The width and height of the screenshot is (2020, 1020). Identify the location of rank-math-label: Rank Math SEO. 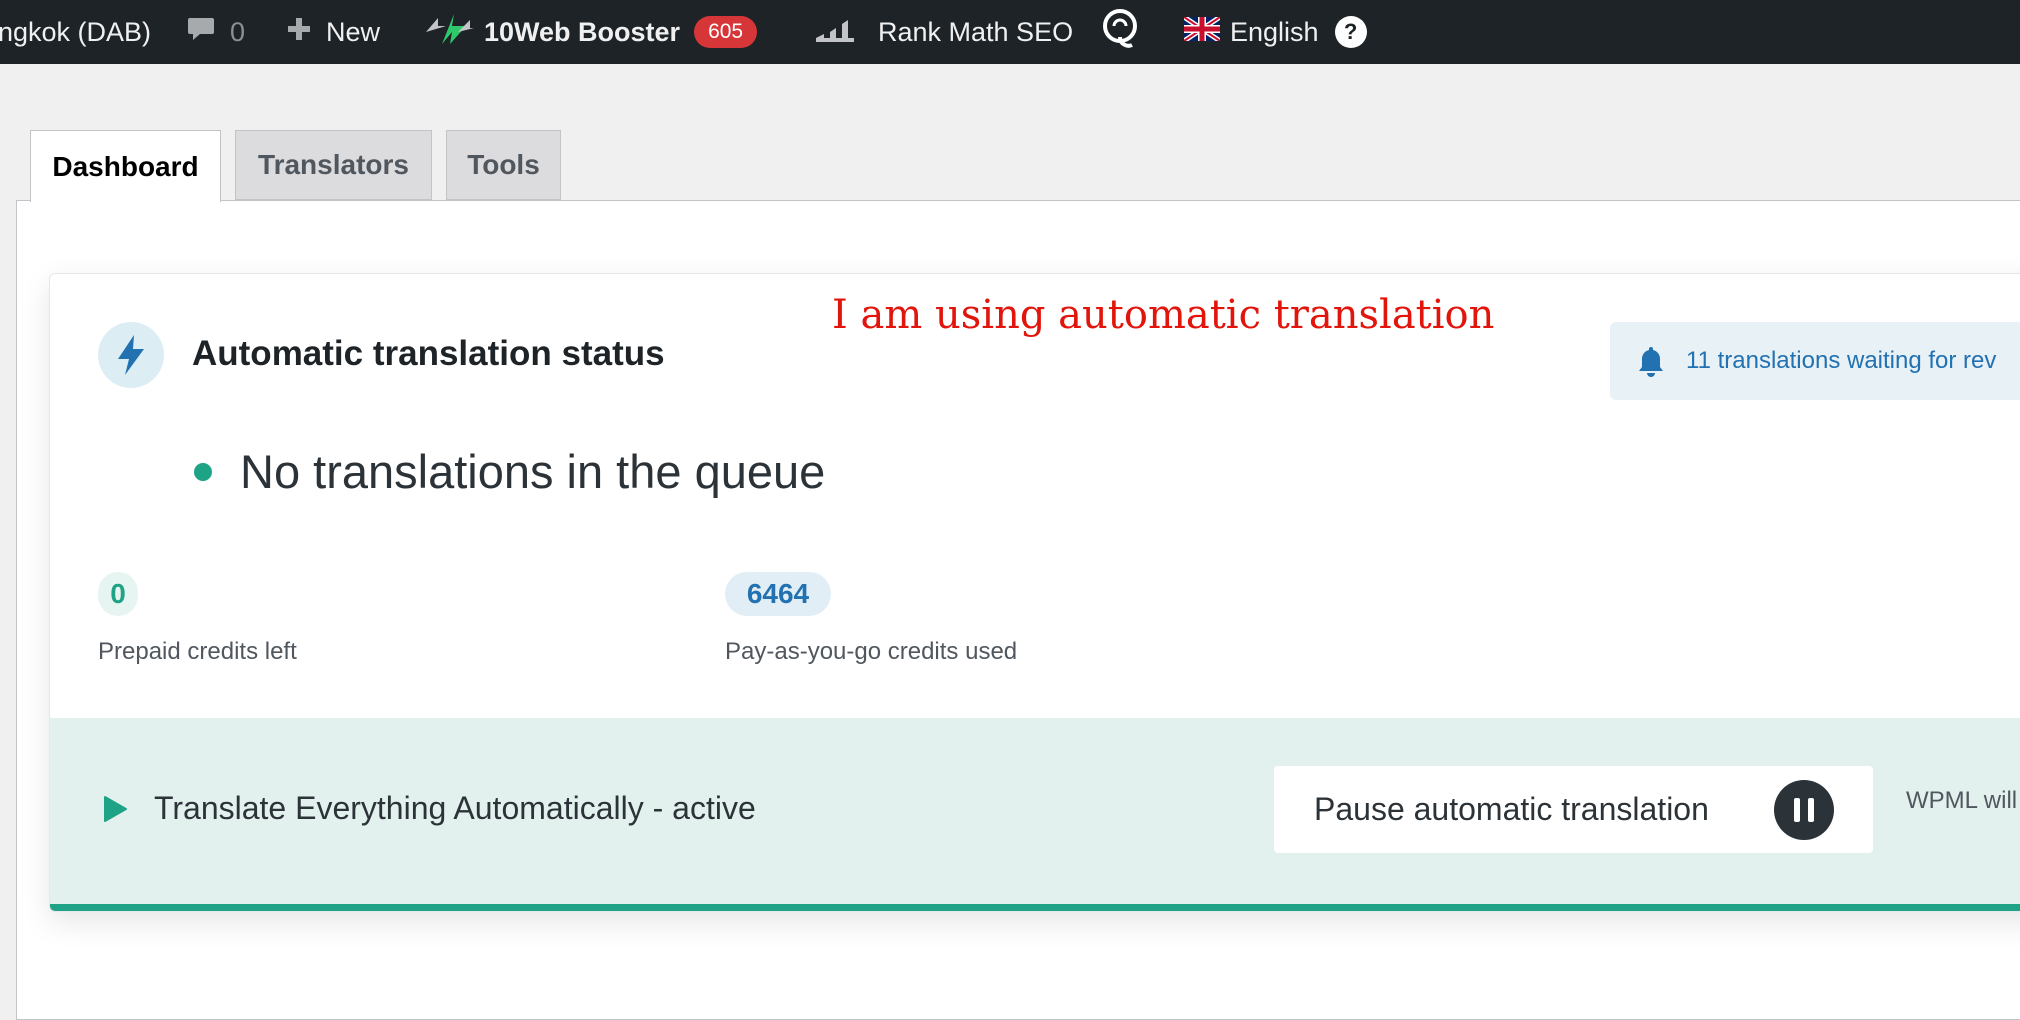
(976, 31).